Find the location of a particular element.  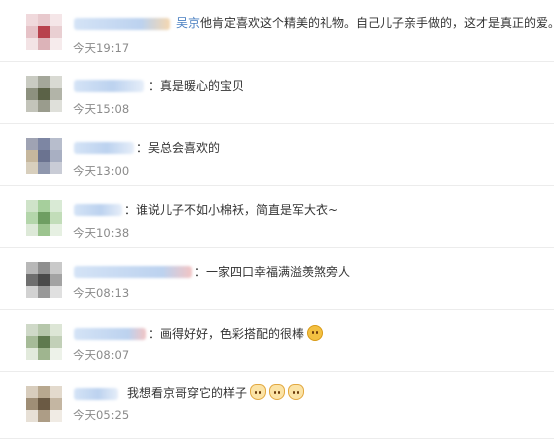

comment-text: ：吴总会喜欢的 is located at coordinates (178, 148).